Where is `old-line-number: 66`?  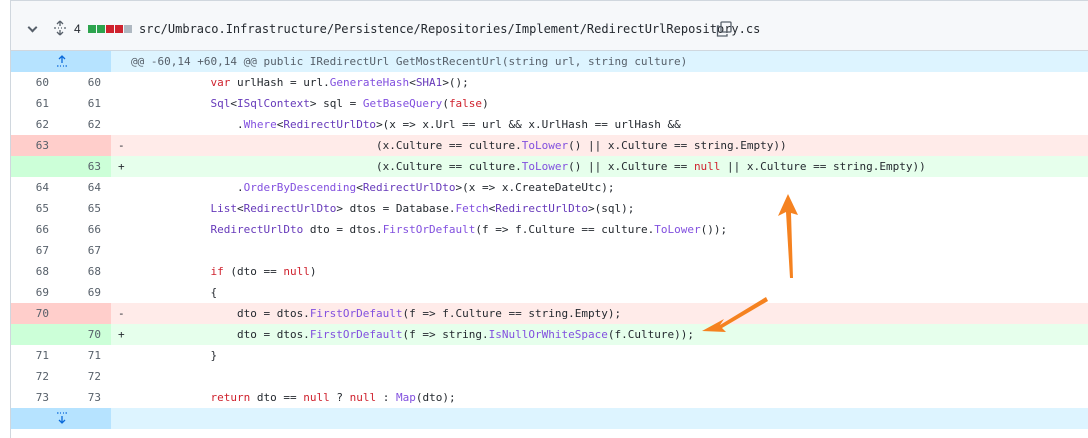 old-line-number: 66 is located at coordinates (30, 229).